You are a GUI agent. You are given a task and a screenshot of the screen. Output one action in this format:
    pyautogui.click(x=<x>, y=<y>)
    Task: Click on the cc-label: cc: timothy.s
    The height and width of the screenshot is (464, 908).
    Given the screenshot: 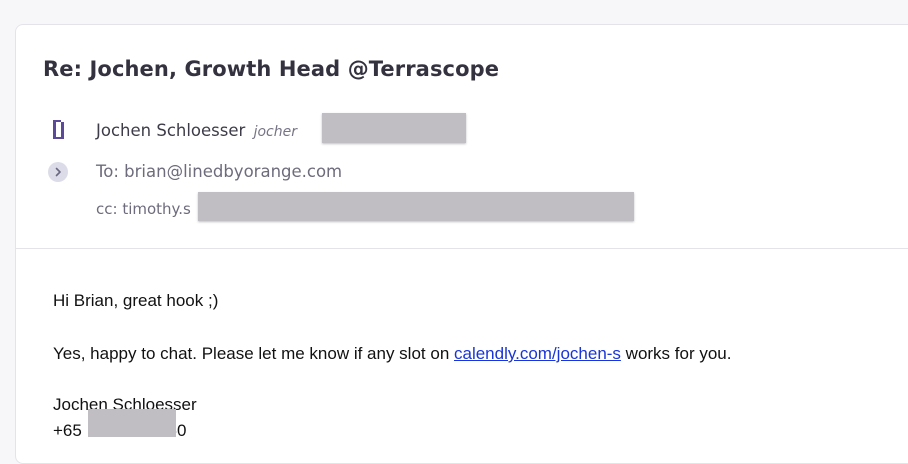 What is the action you would take?
    pyautogui.click(x=143, y=209)
    